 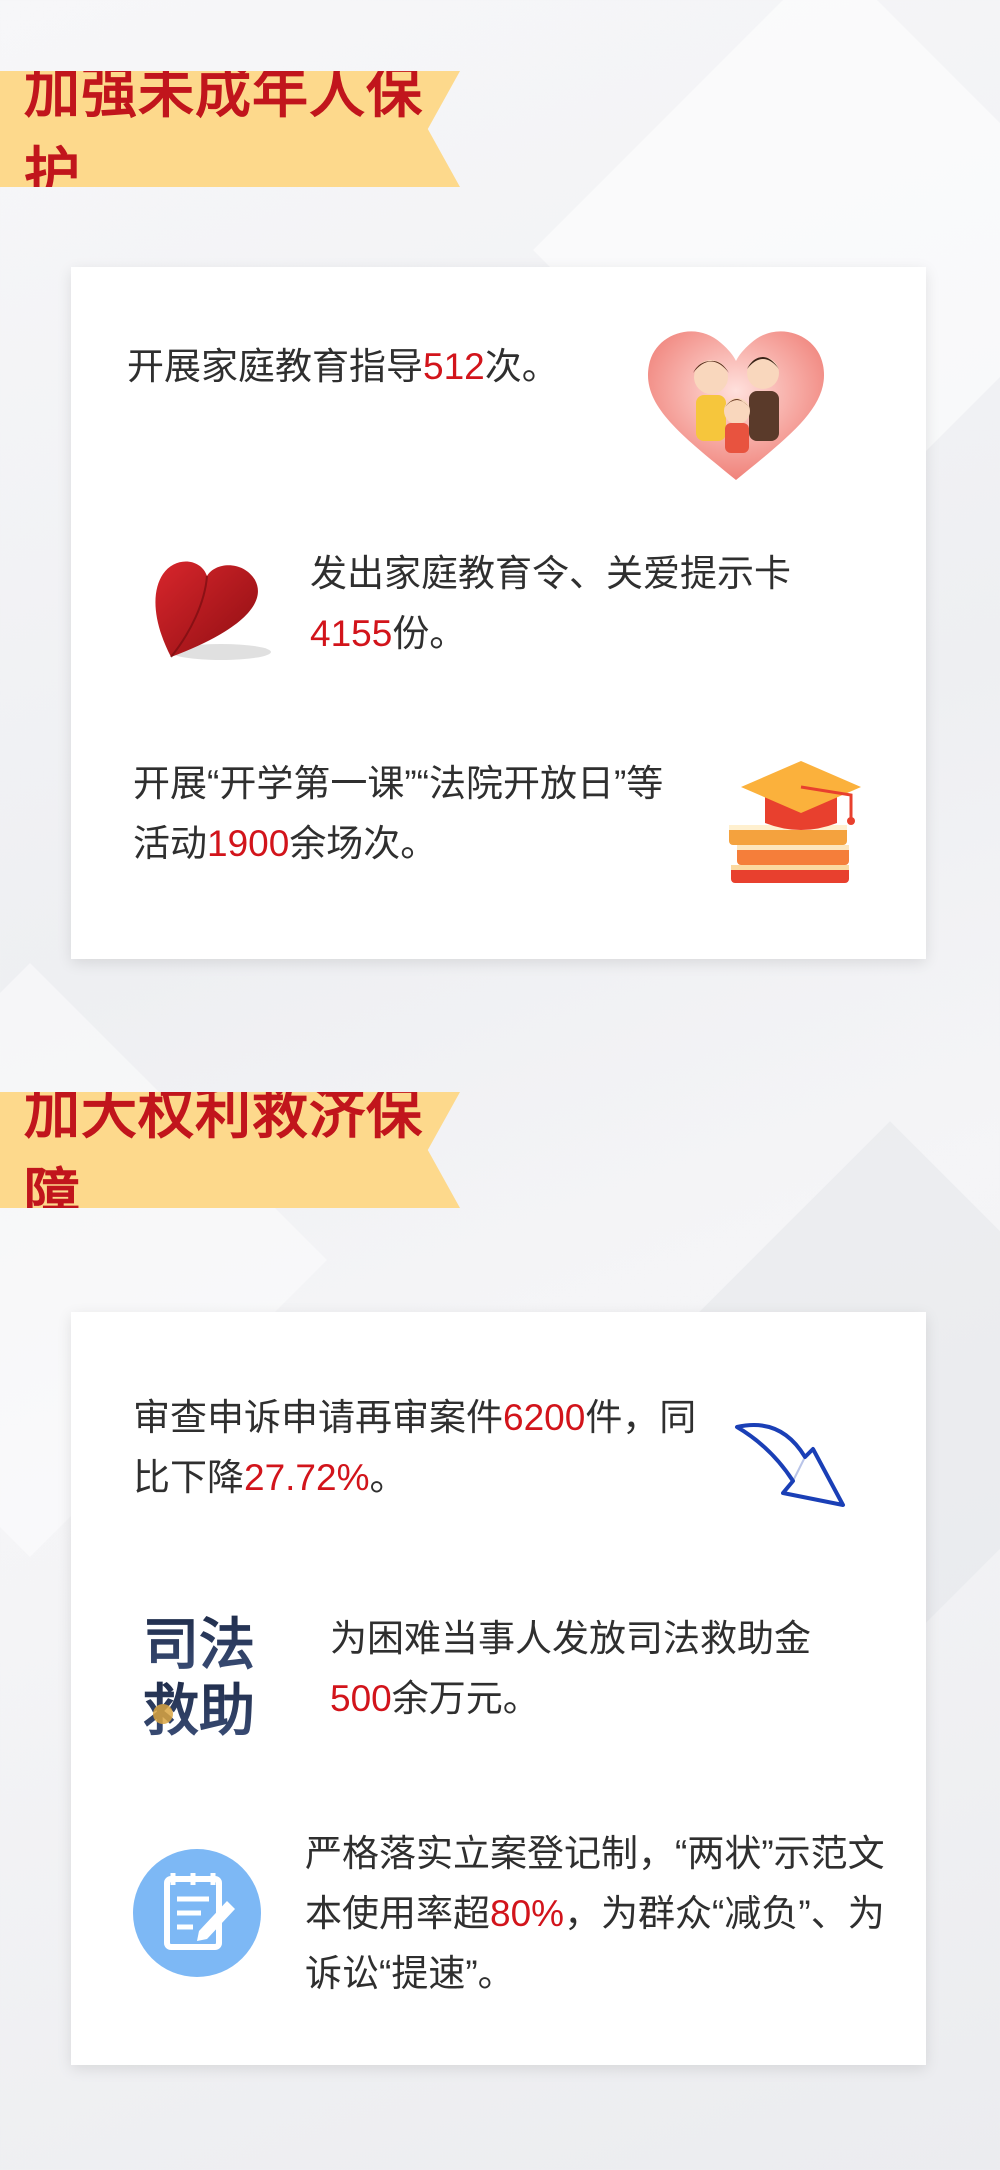 I want to click on red-heart-icon, so click(x=213, y=610).